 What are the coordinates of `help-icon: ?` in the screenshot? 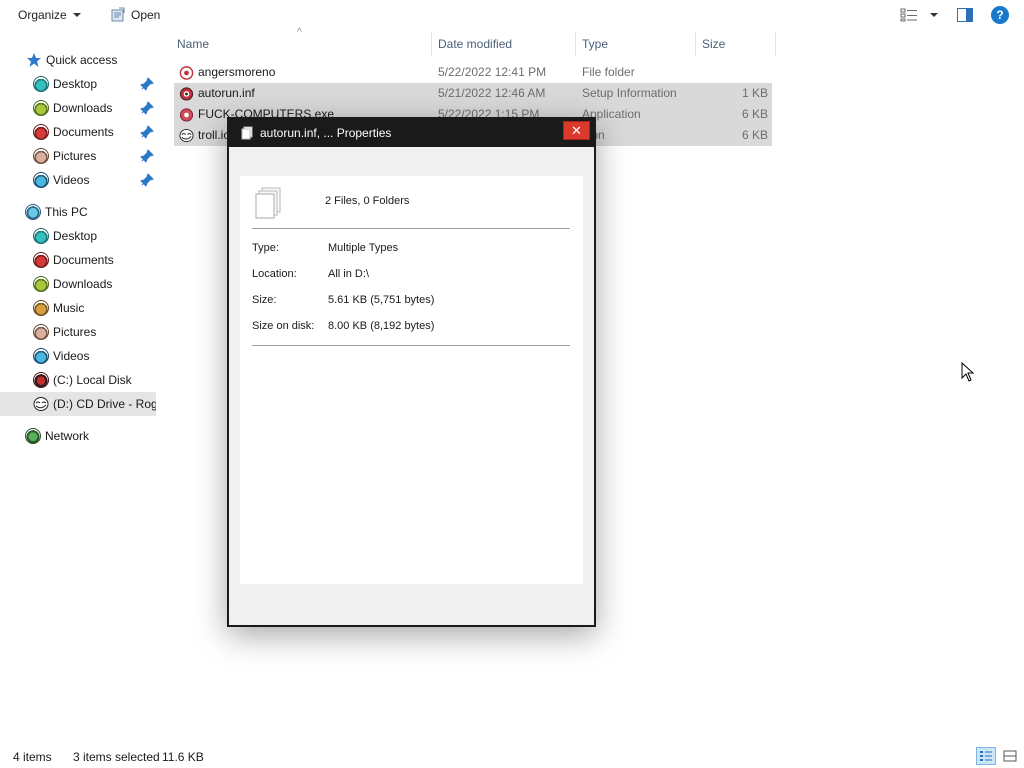 It's located at (1000, 15).